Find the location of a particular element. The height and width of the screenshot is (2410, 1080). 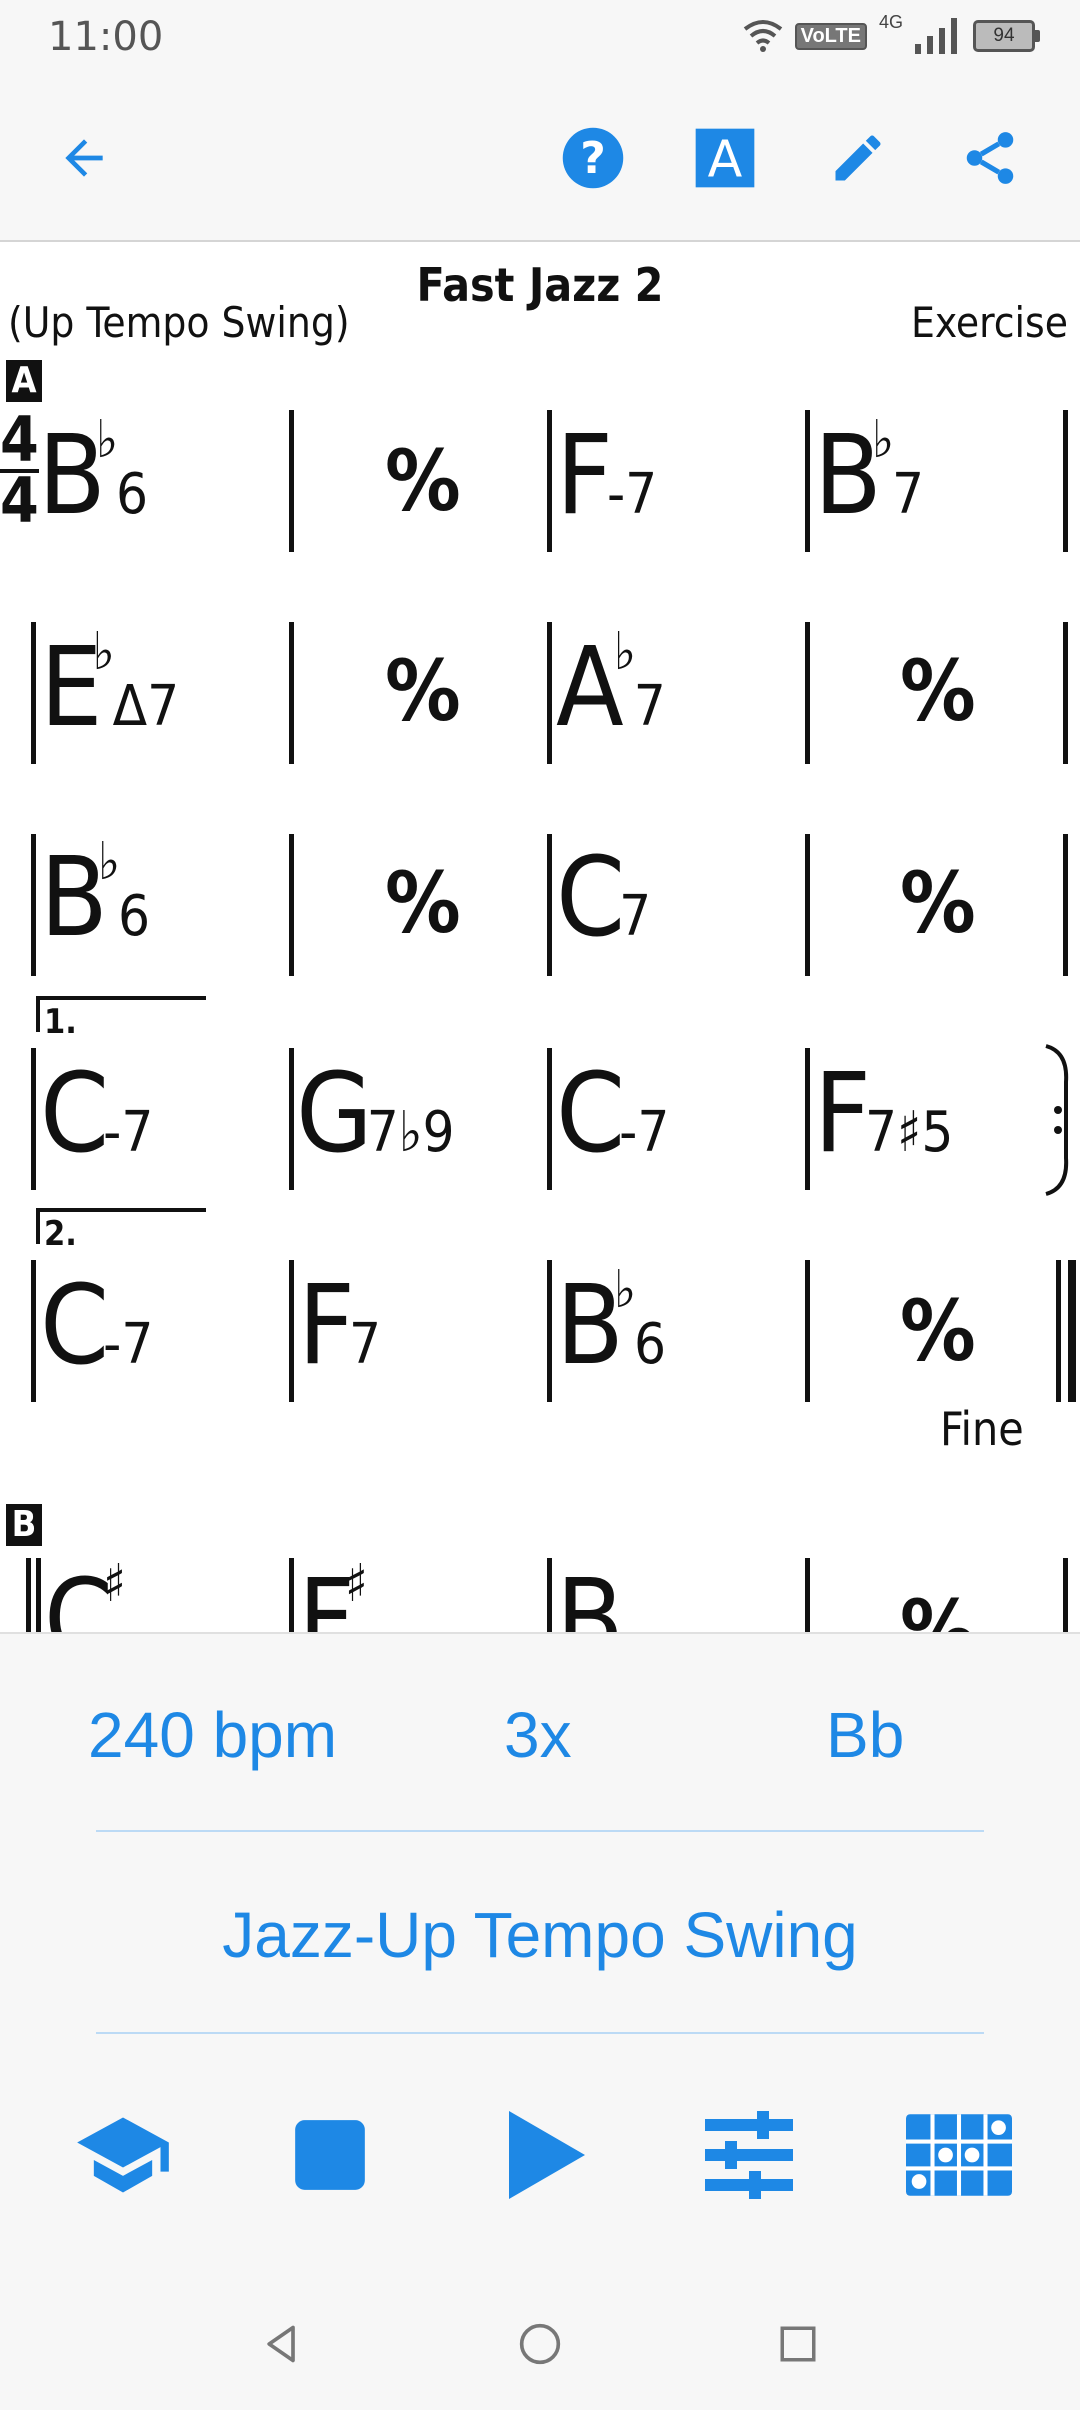

share-icon is located at coordinates (990, 158).